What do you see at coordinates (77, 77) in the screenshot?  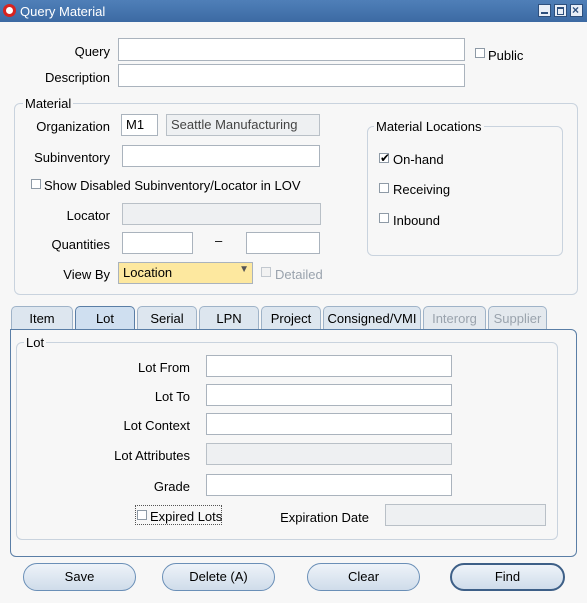 I see `description-label: Description` at bounding box center [77, 77].